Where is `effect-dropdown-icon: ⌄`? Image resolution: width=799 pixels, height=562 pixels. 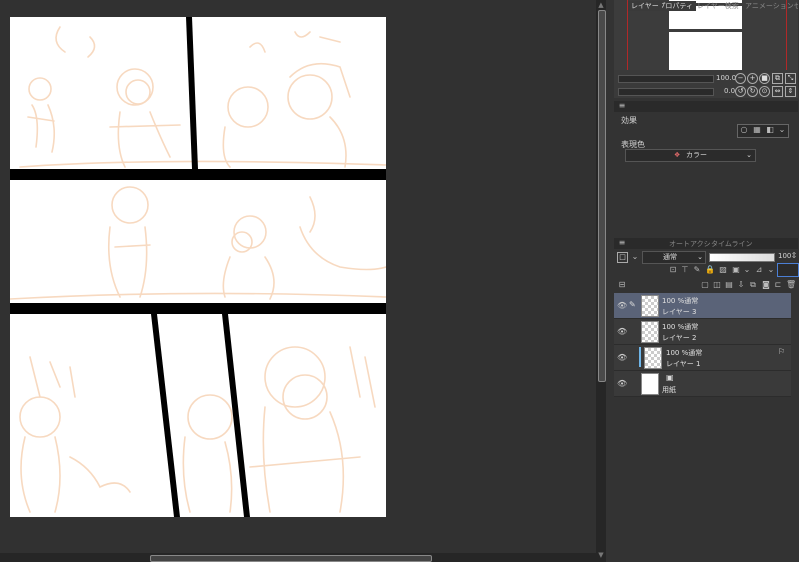
effect-dropdown-icon: ⌄ is located at coordinates (782, 130).